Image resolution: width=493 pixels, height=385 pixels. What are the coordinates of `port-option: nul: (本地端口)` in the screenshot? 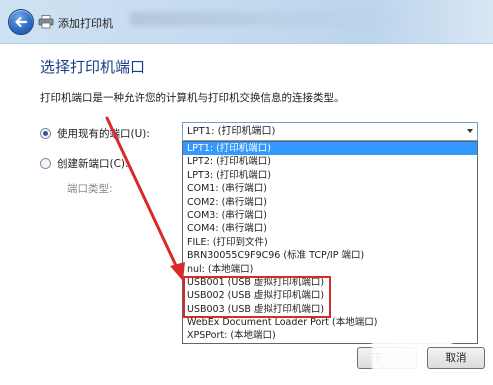 It's located at (330, 269).